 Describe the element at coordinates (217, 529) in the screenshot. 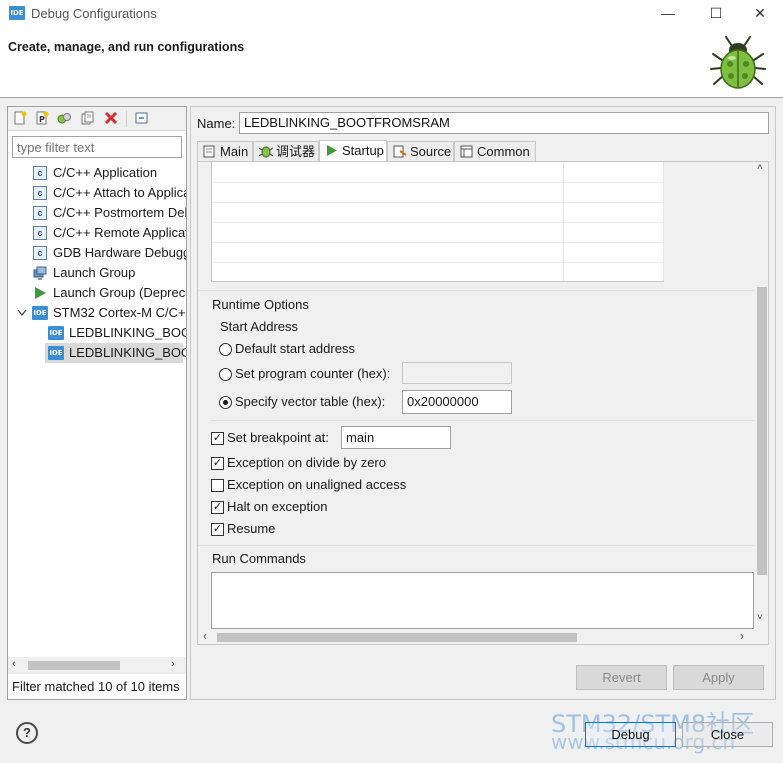

I see `resume-checkbox: ✓` at that location.